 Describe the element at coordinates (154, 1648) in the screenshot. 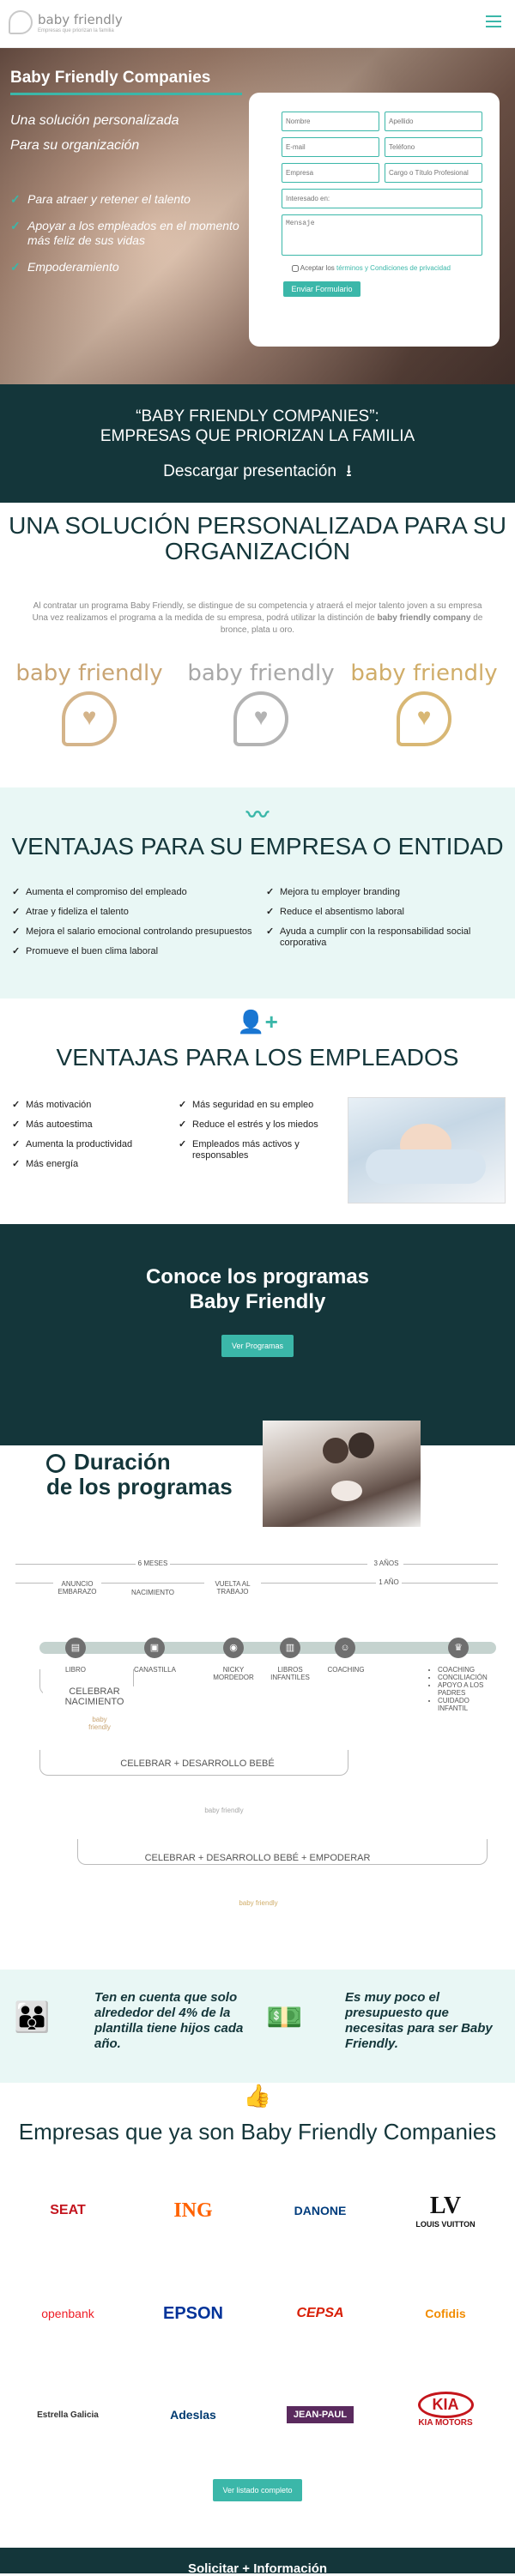

I see `basket-icon: ▣` at that location.